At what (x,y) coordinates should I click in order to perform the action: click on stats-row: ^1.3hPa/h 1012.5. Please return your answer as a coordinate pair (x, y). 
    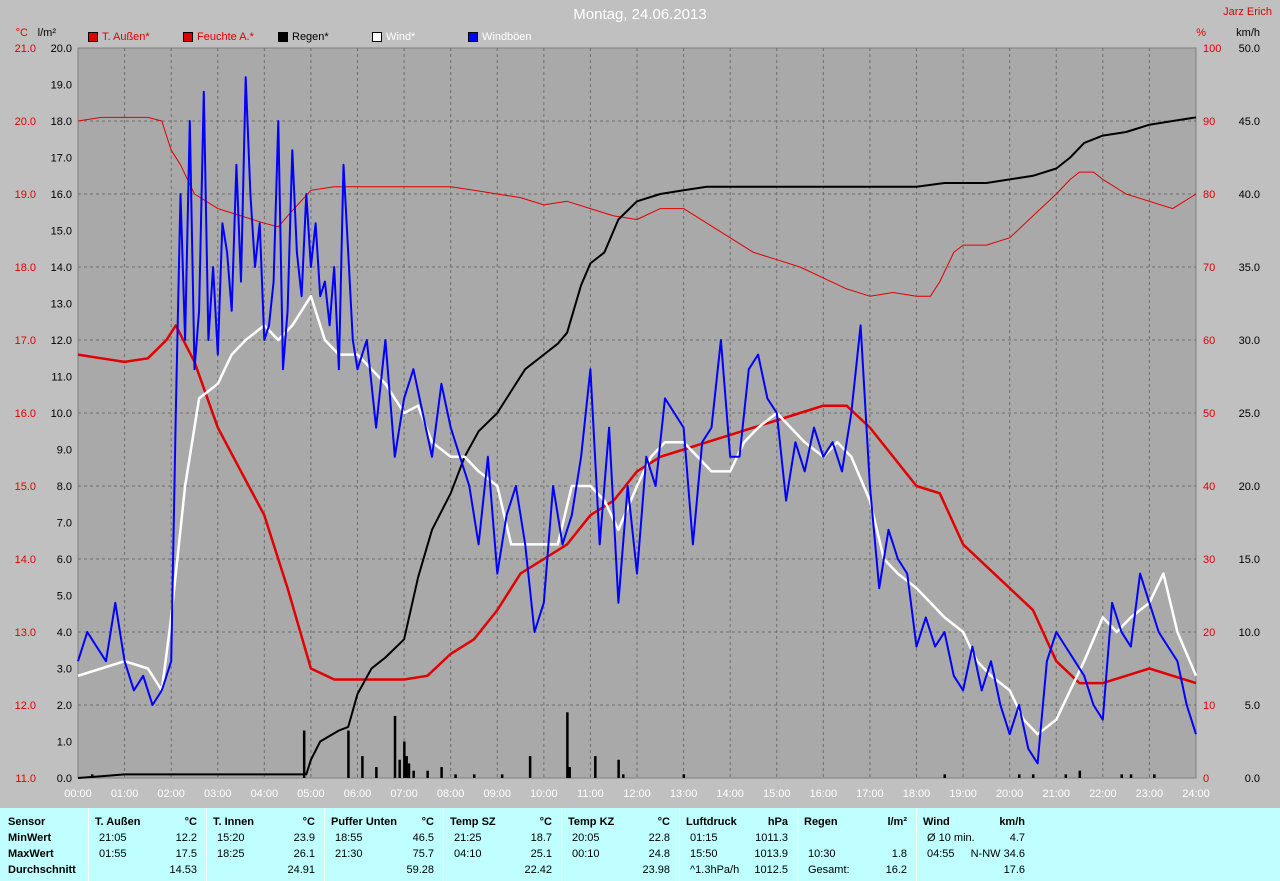
    Looking at the image, I should click on (739, 871).